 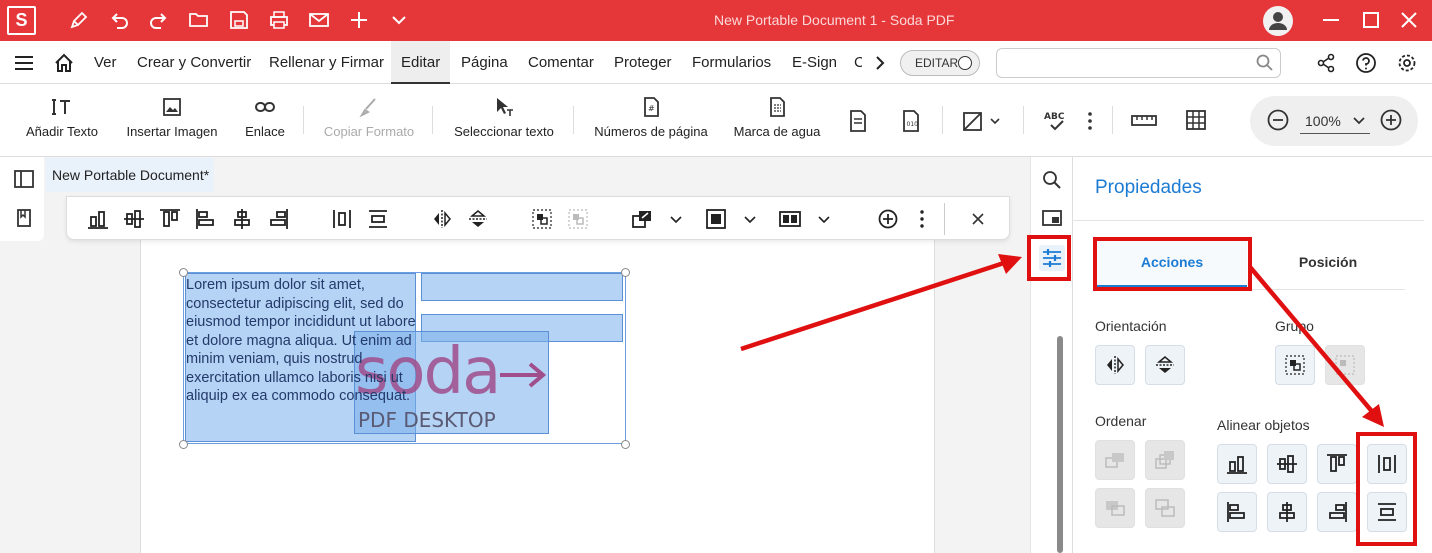 I want to click on pen-icon, so click(x=79, y=20).